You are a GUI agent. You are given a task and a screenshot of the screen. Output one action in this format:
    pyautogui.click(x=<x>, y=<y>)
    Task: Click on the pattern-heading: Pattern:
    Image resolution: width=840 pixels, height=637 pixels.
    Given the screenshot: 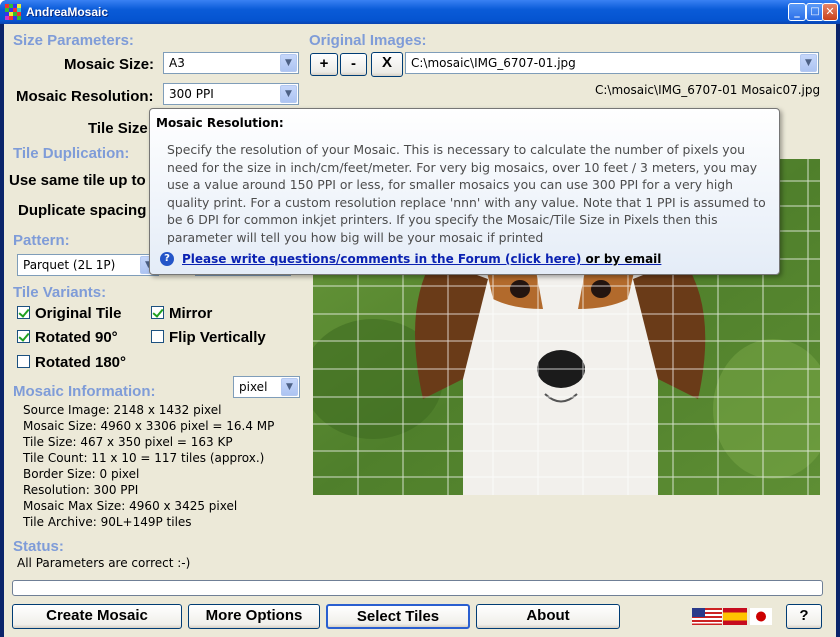 What is the action you would take?
    pyautogui.click(x=41, y=240)
    